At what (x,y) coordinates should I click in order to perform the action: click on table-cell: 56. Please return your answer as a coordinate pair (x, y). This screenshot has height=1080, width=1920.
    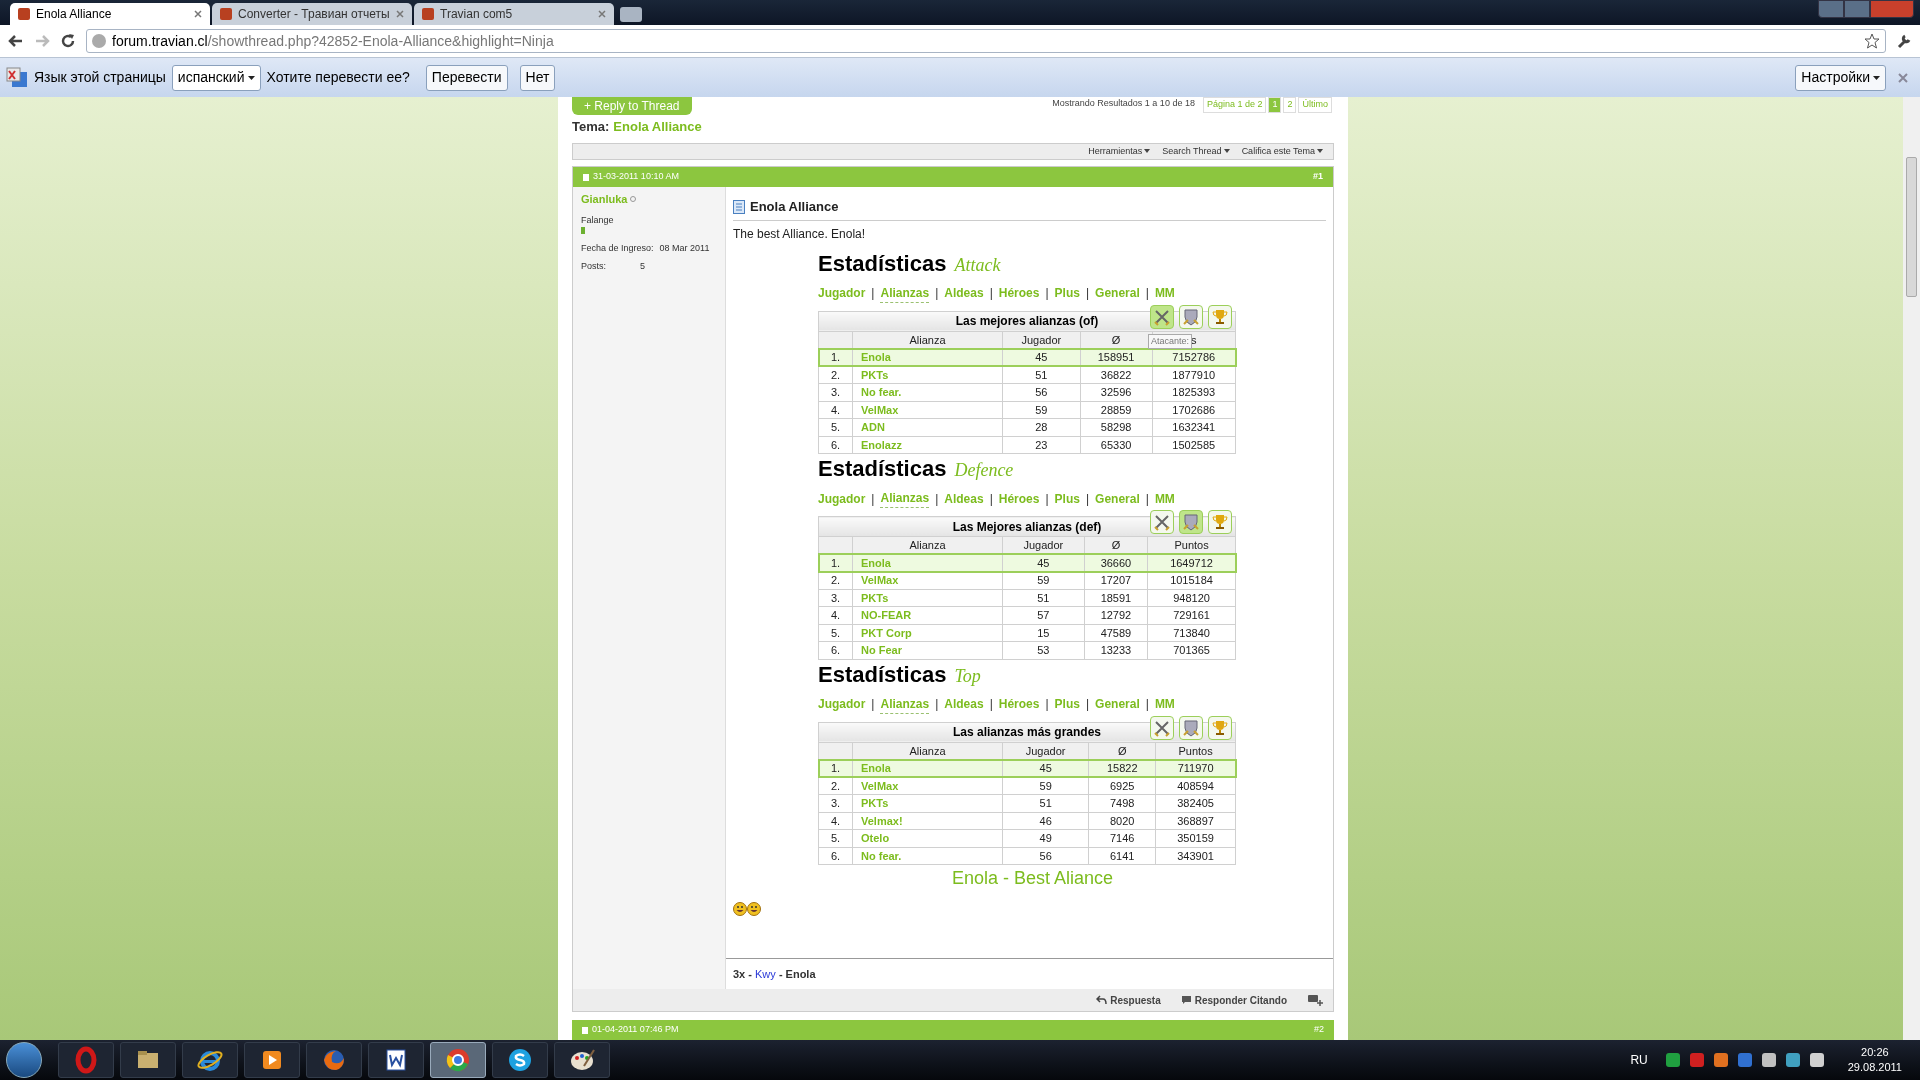
    Looking at the image, I should click on (1041, 392).